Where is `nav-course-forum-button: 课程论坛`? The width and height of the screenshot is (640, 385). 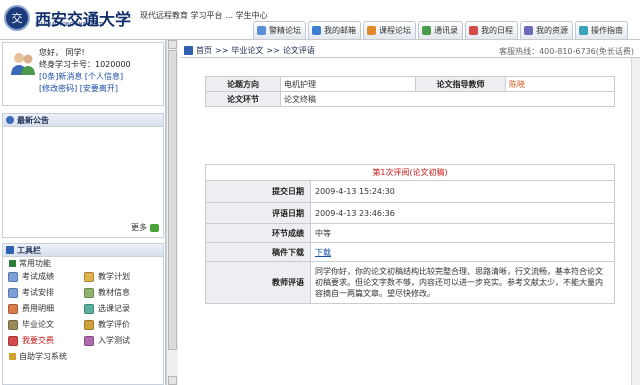 nav-course-forum-button: 课程论坛 is located at coordinates (389, 30).